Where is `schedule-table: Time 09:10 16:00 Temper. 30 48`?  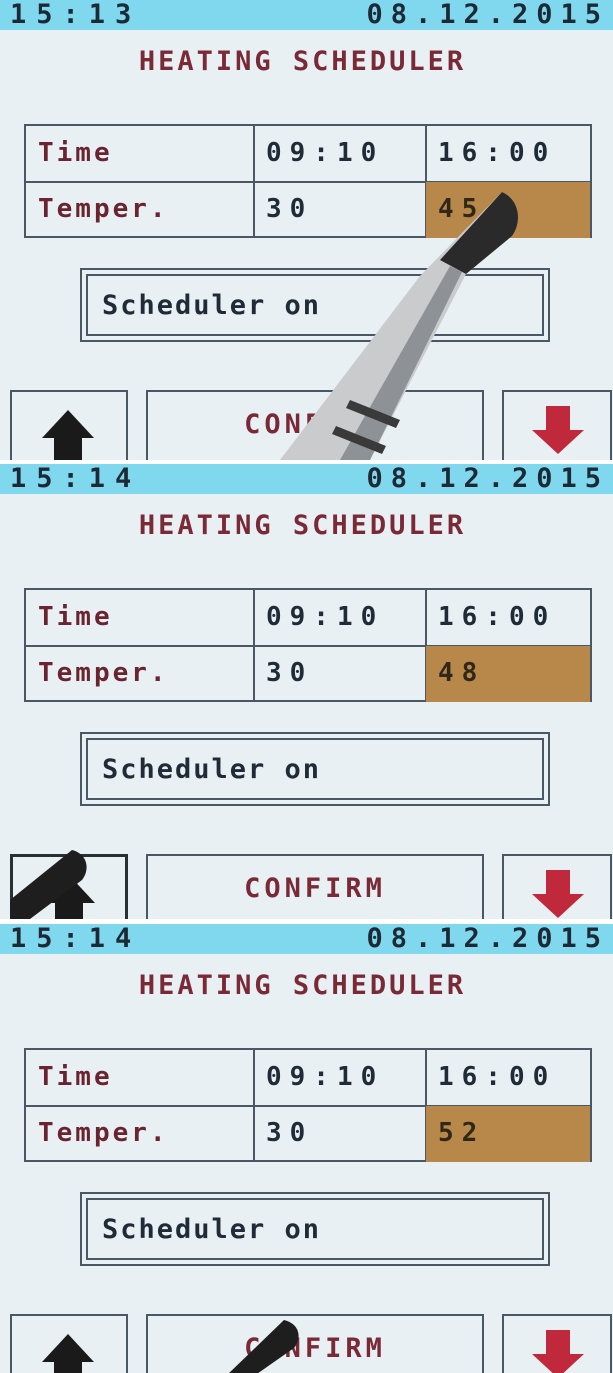
schedule-table: Time 09:10 16:00 Temper. 30 48 is located at coordinates (308, 645).